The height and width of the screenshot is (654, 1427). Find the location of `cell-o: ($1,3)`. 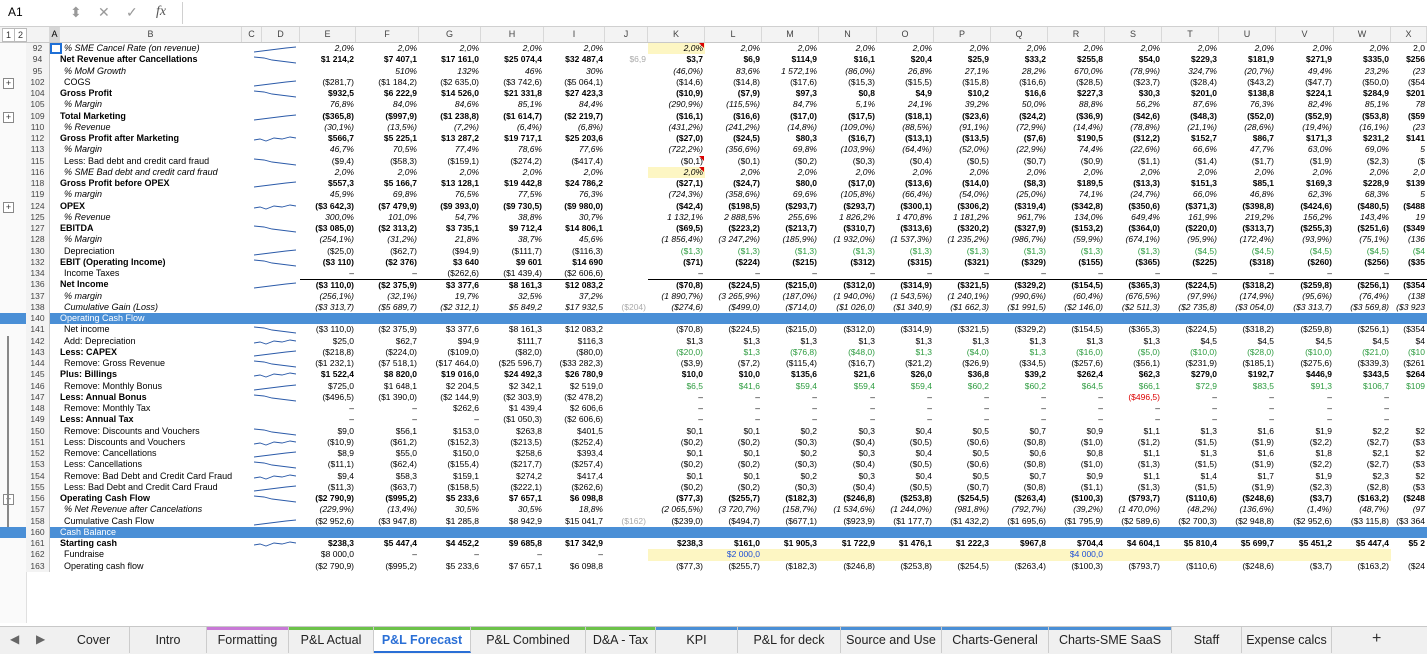

cell-o: ($1,3) is located at coordinates (905, 251).